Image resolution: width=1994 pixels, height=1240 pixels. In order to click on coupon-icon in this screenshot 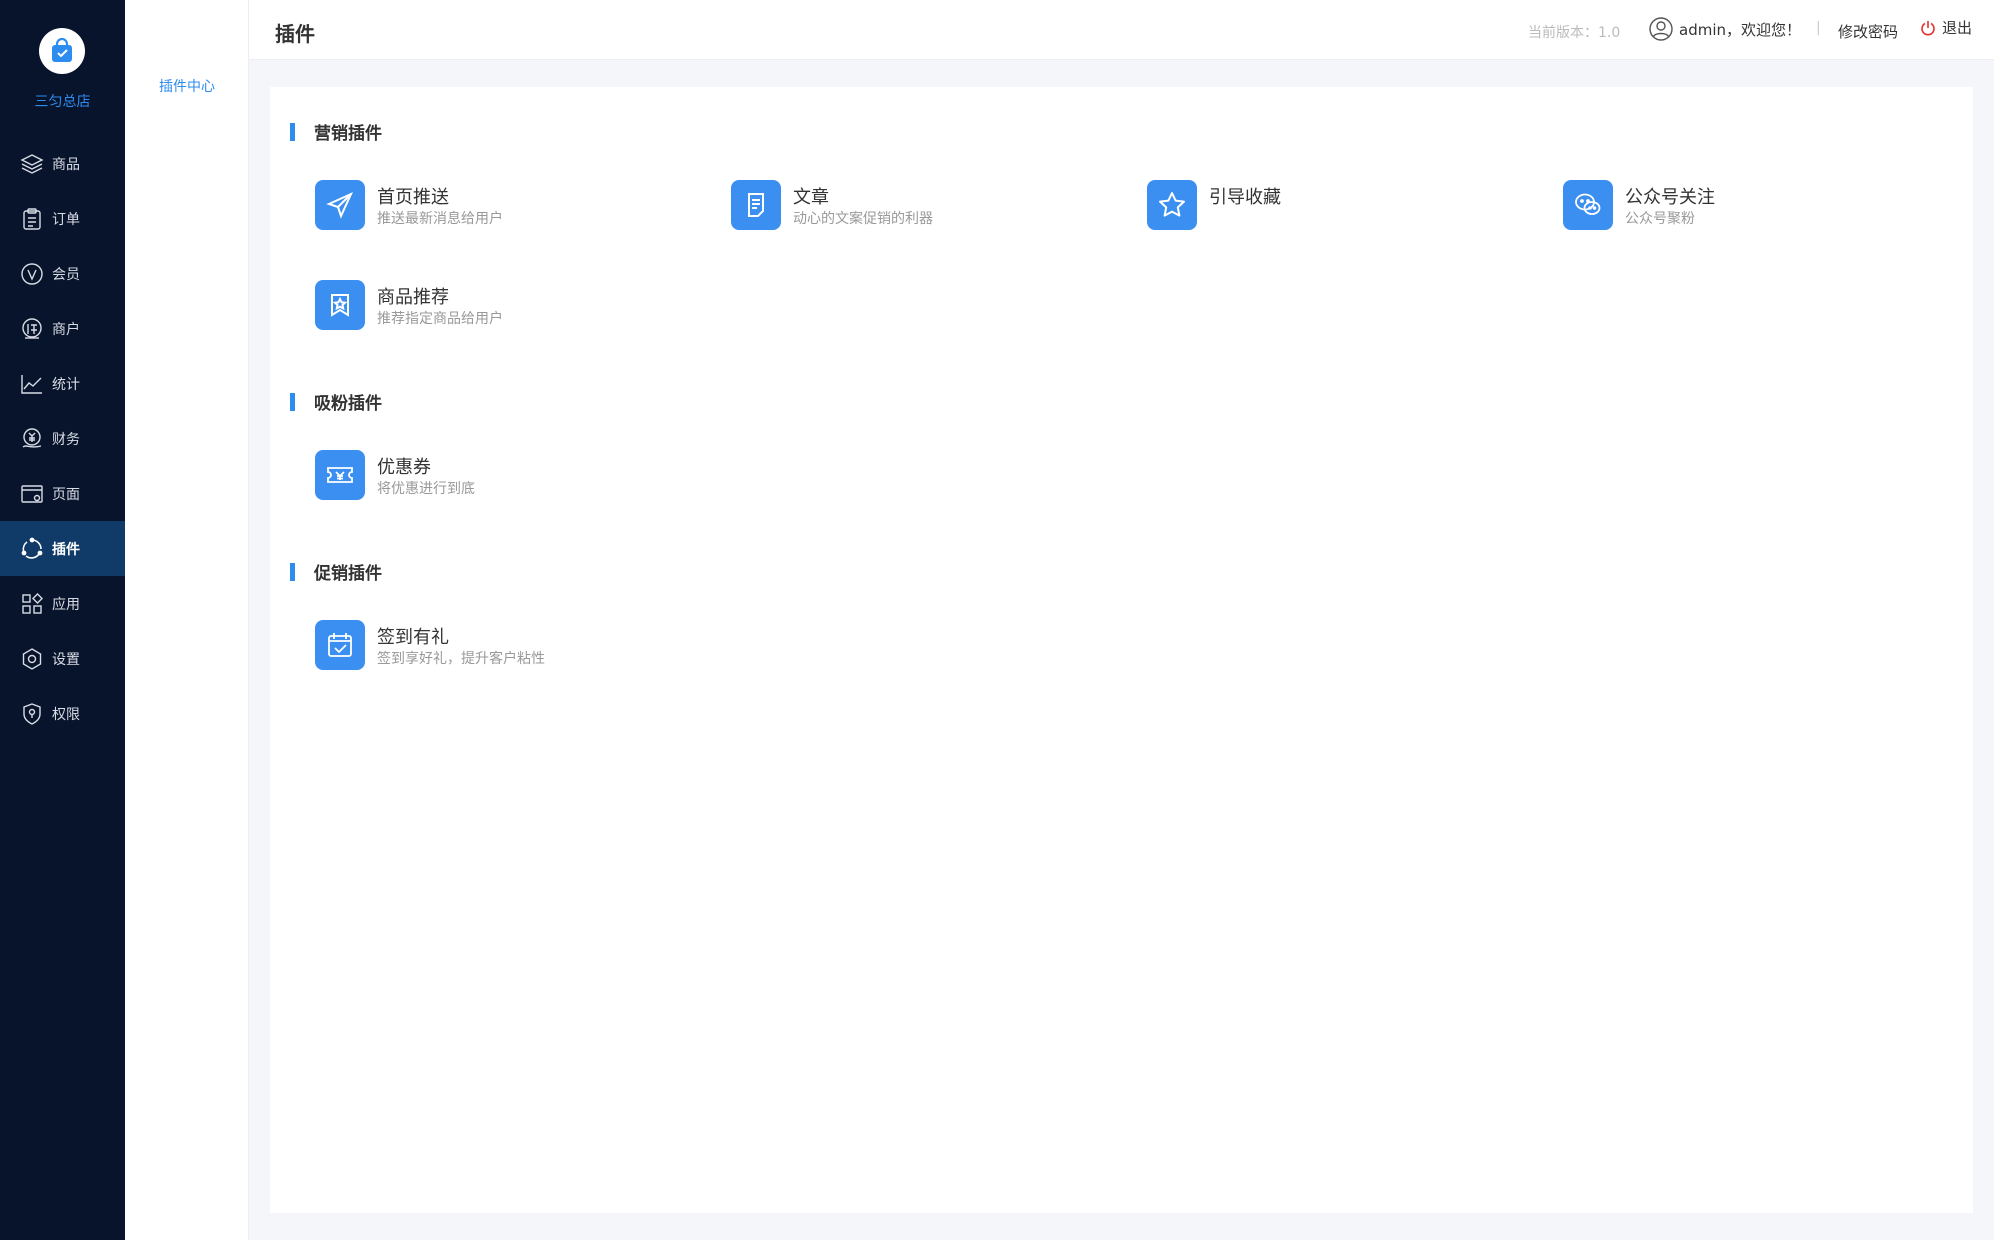, I will do `click(340, 475)`.